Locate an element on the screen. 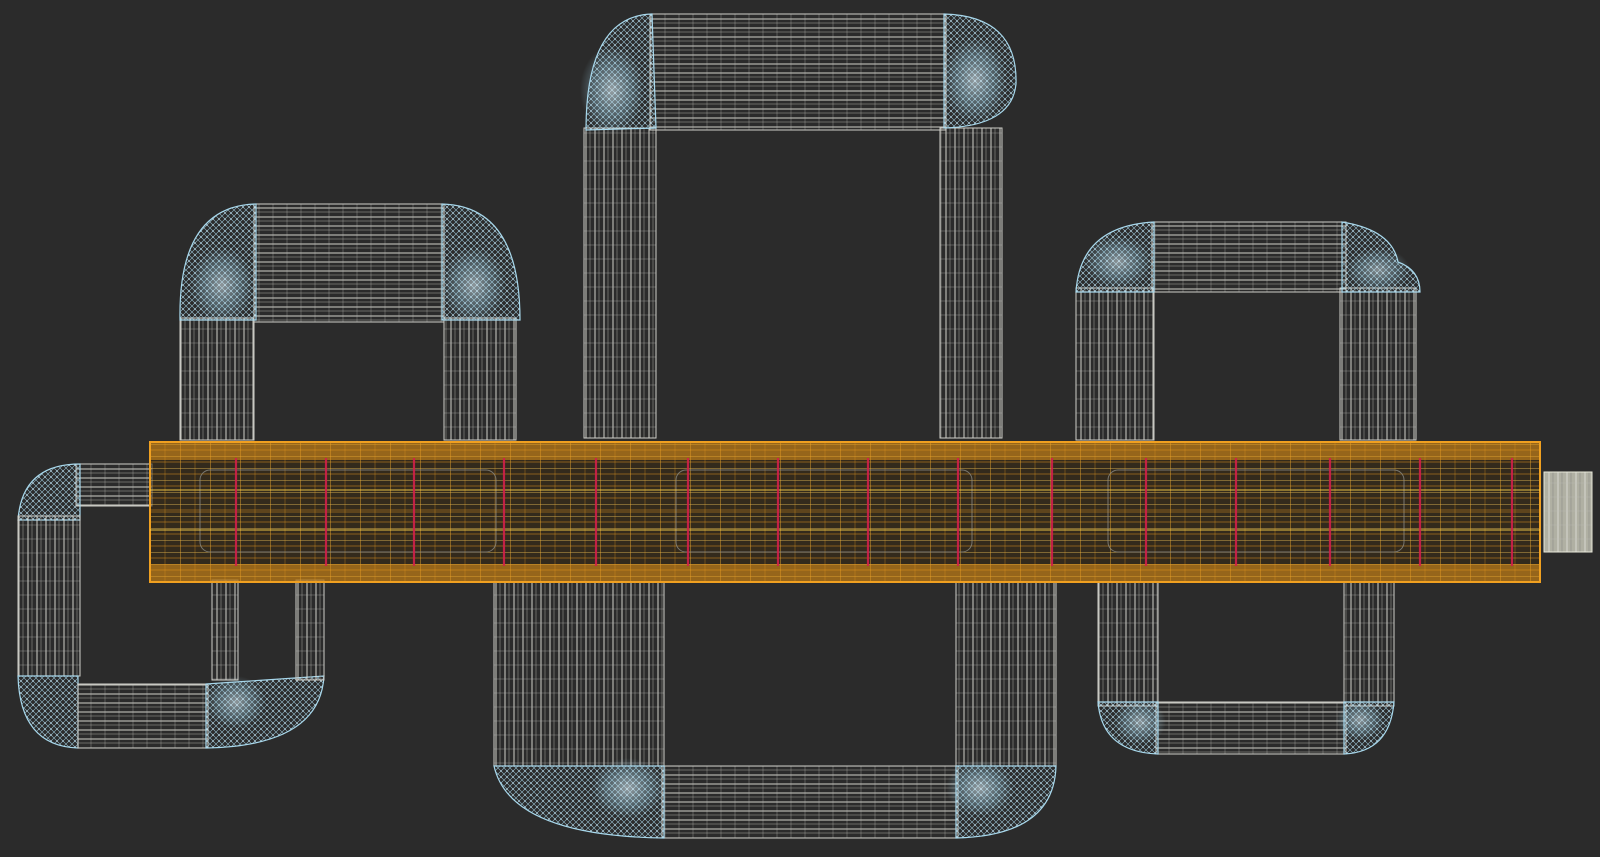 The height and width of the screenshot is (857, 1600). loop-bottom-right is located at coordinates (1246, 668).